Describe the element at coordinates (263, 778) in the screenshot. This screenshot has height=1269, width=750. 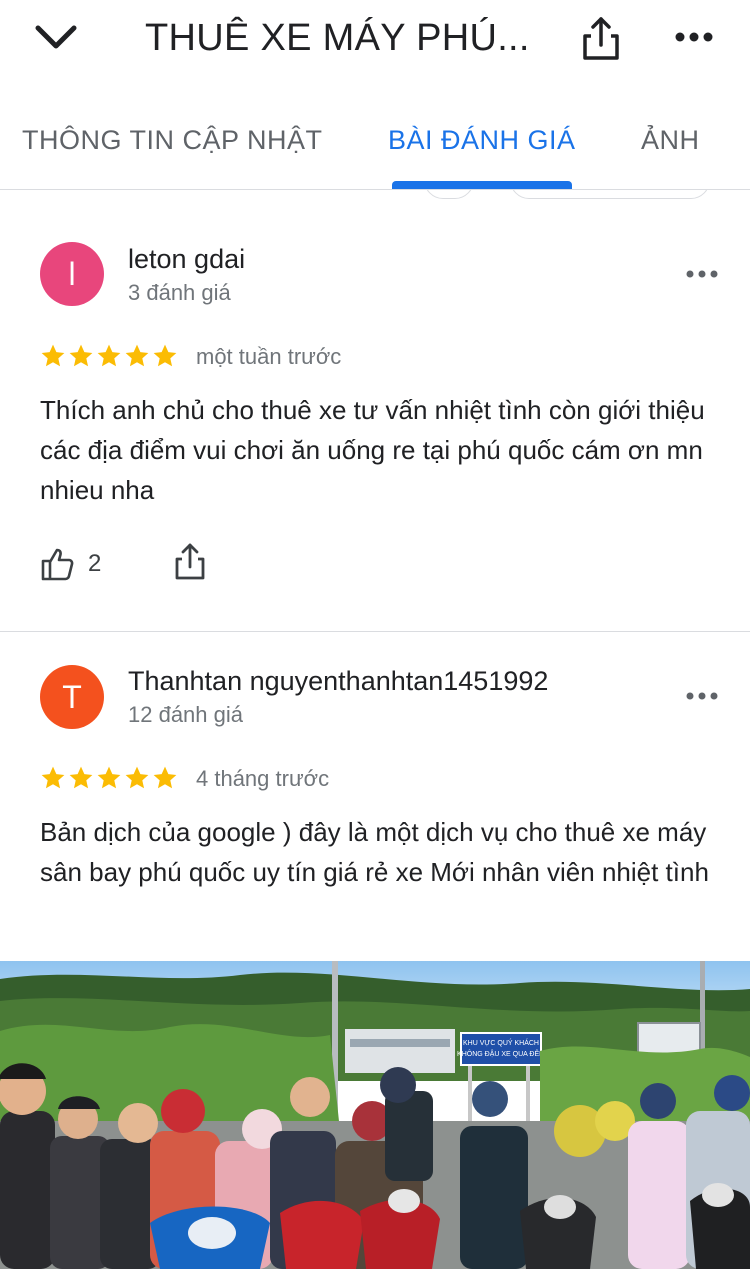
I see `review-time: 4 tháng trước` at that location.